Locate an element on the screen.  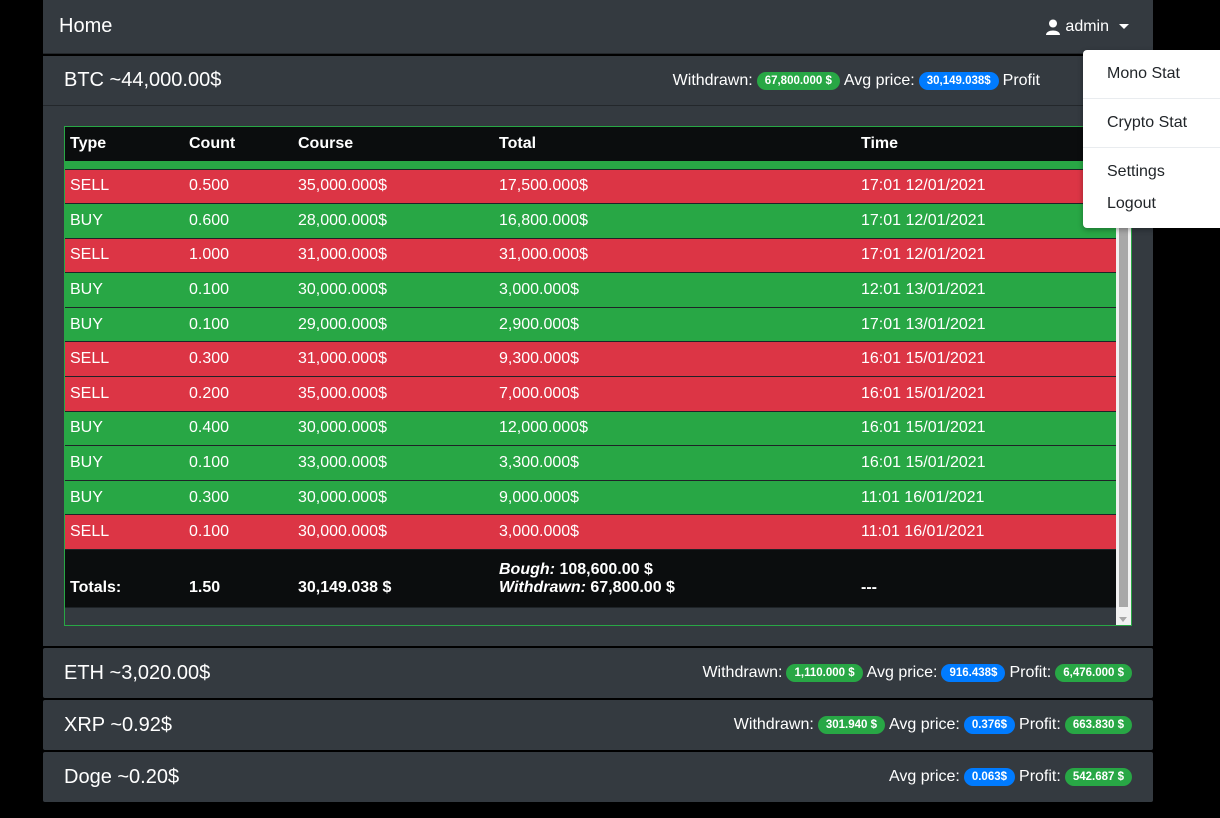
profit-label: Profit is located at coordinates (1021, 80).